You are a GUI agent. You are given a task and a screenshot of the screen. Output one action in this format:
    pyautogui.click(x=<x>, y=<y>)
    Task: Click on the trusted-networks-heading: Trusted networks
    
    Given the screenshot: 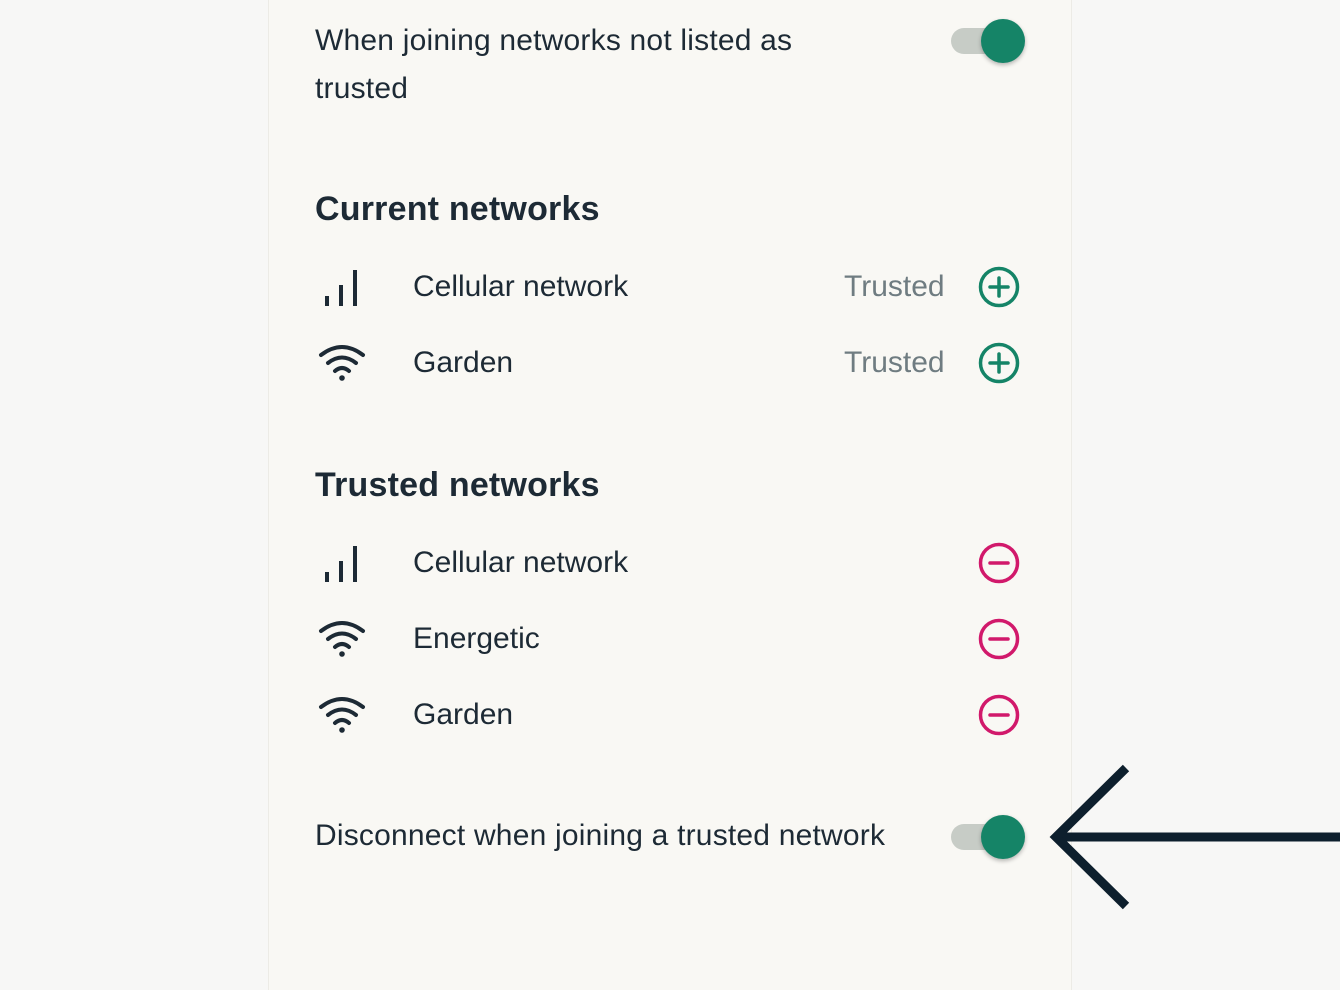 What is the action you would take?
    pyautogui.click(x=457, y=485)
    